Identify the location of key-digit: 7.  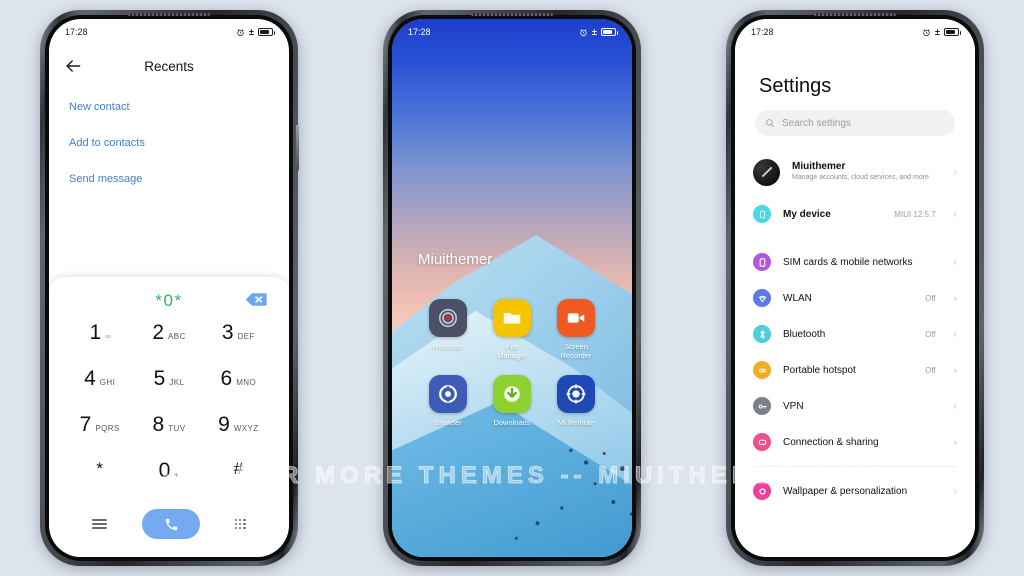
(85, 424).